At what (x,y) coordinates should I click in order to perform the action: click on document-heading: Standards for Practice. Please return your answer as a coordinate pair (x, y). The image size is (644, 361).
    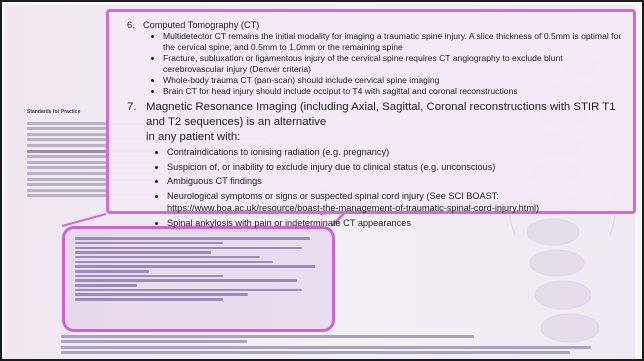
    Looking at the image, I should click on (54, 112).